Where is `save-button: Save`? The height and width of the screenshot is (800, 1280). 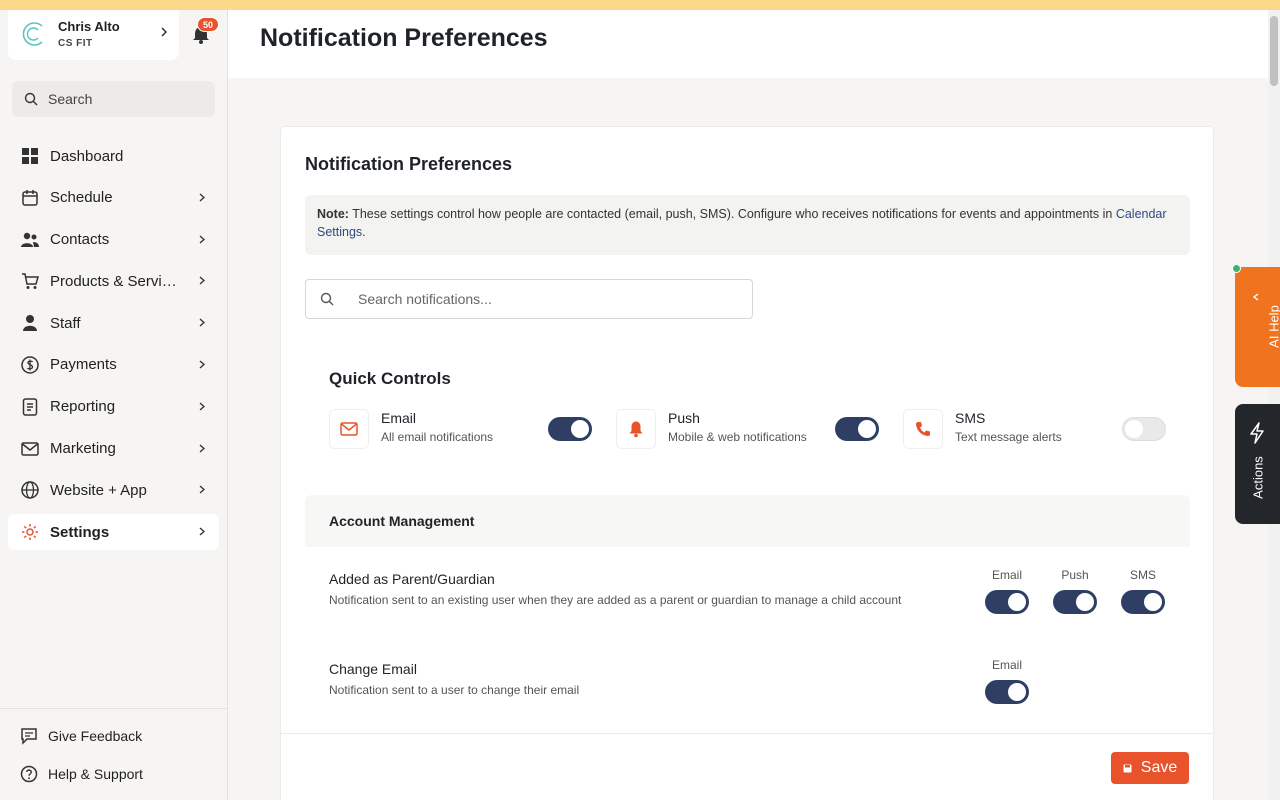
save-button: Save is located at coordinates (1150, 768).